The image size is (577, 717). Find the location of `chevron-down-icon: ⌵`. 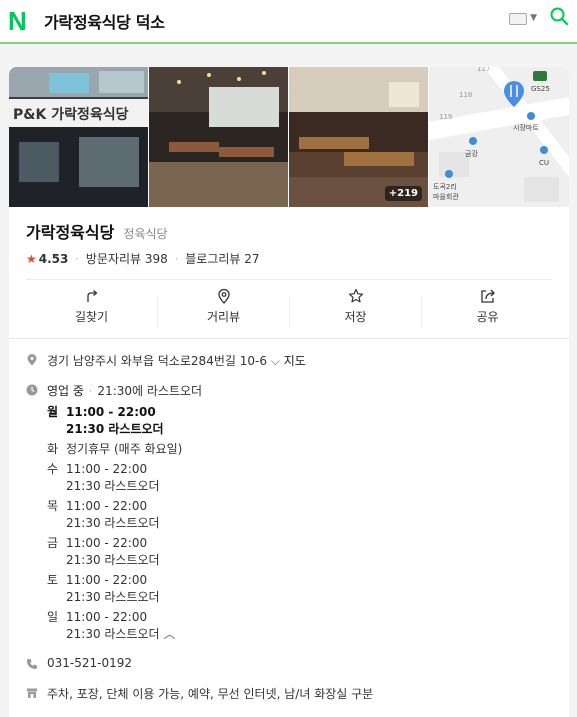

chevron-down-icon: ⌵ is located at coordinates (275, 361).